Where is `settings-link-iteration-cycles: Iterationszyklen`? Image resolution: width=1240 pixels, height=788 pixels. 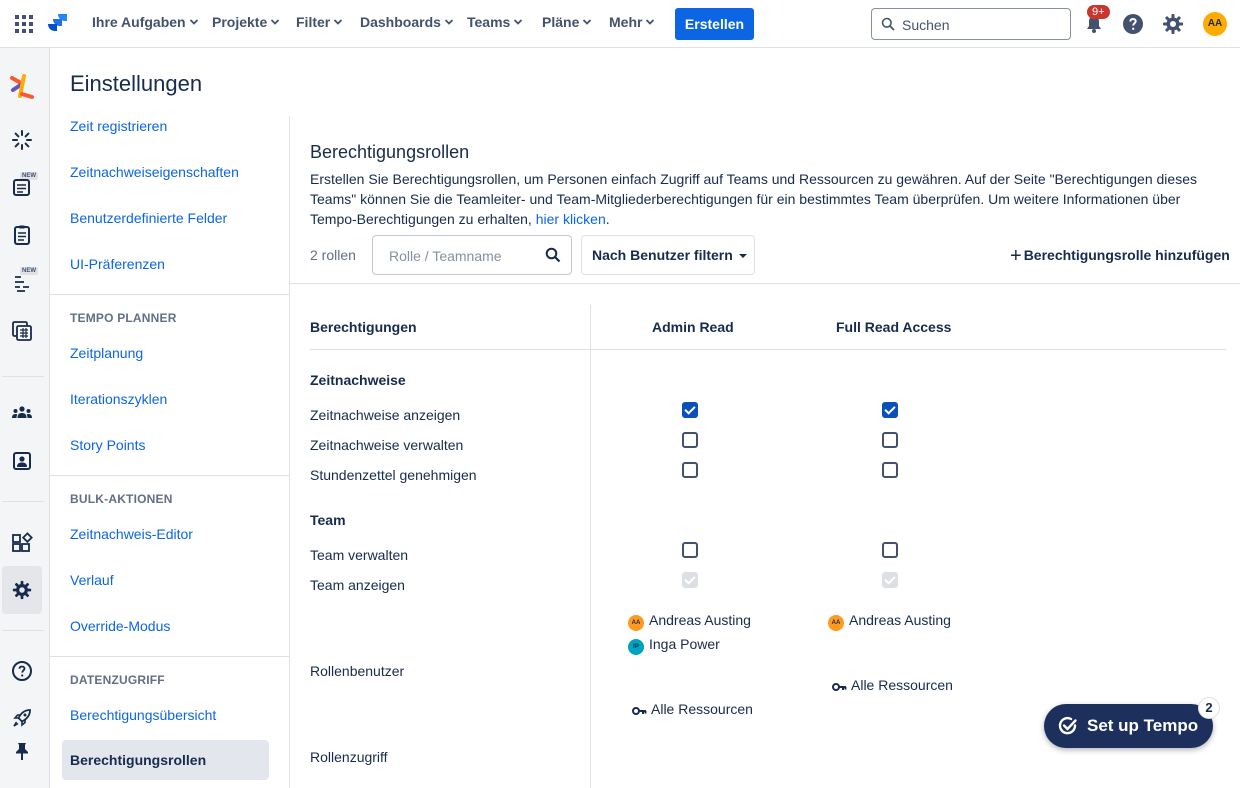 settings-link-iteration-cycles: Iterationszyklen is located at coordinates (118, 399).